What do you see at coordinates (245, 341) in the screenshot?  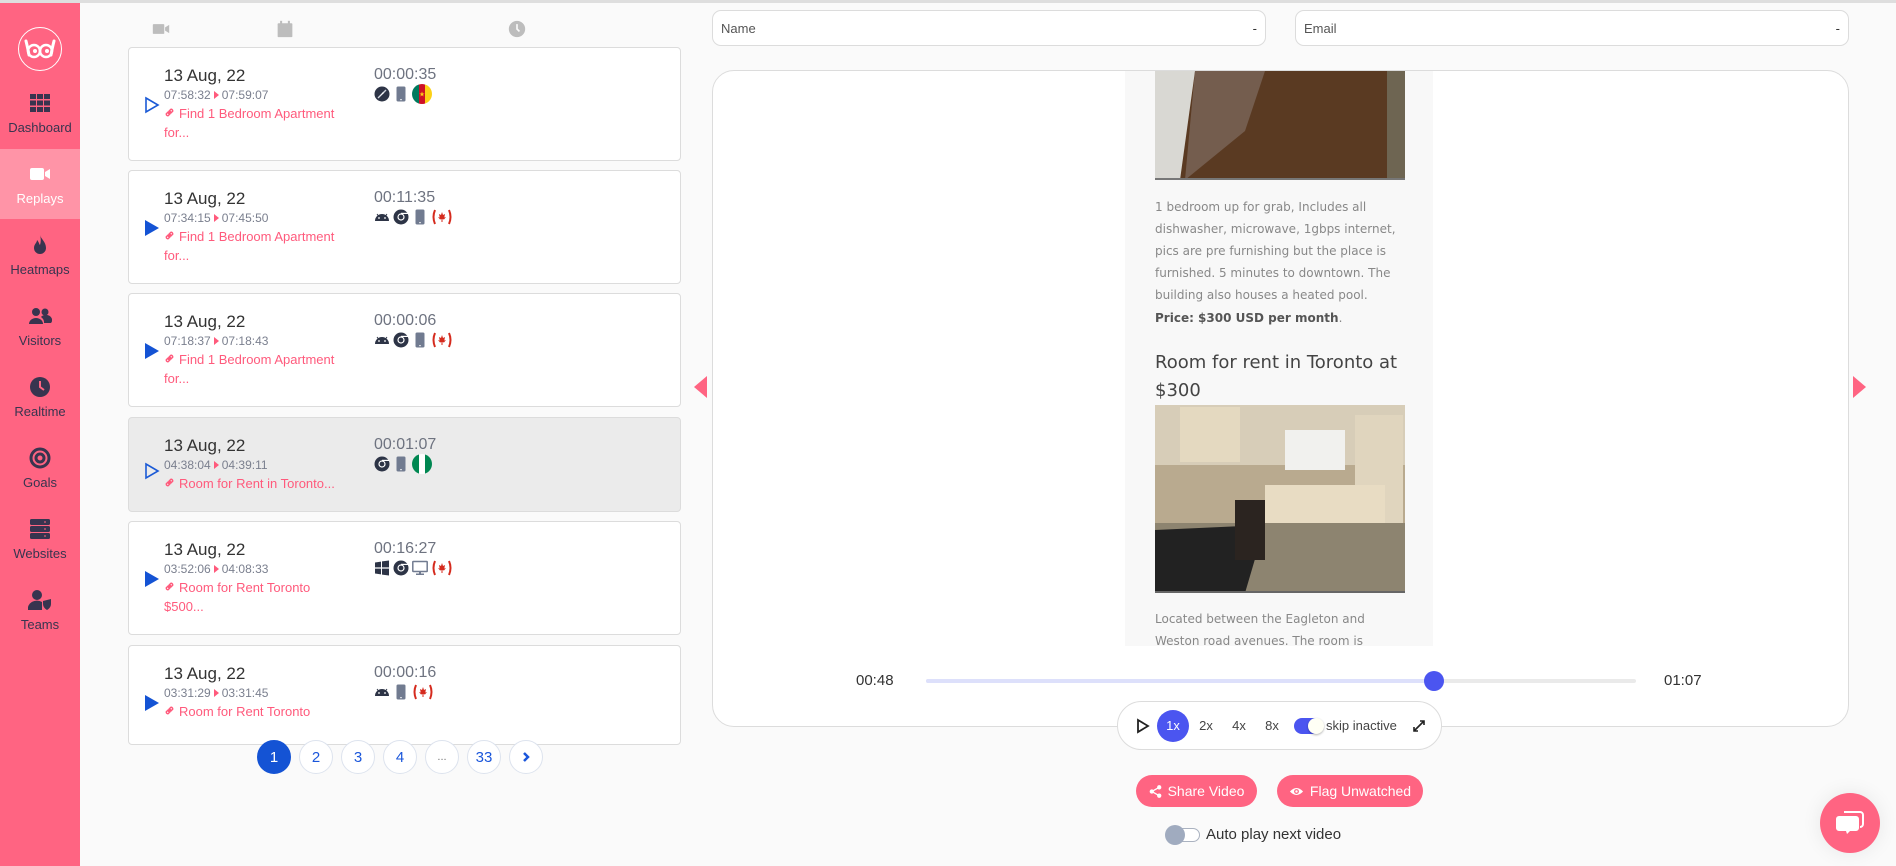 I see `session-end-time: 07:18:43` at bounding box center [245, 341].